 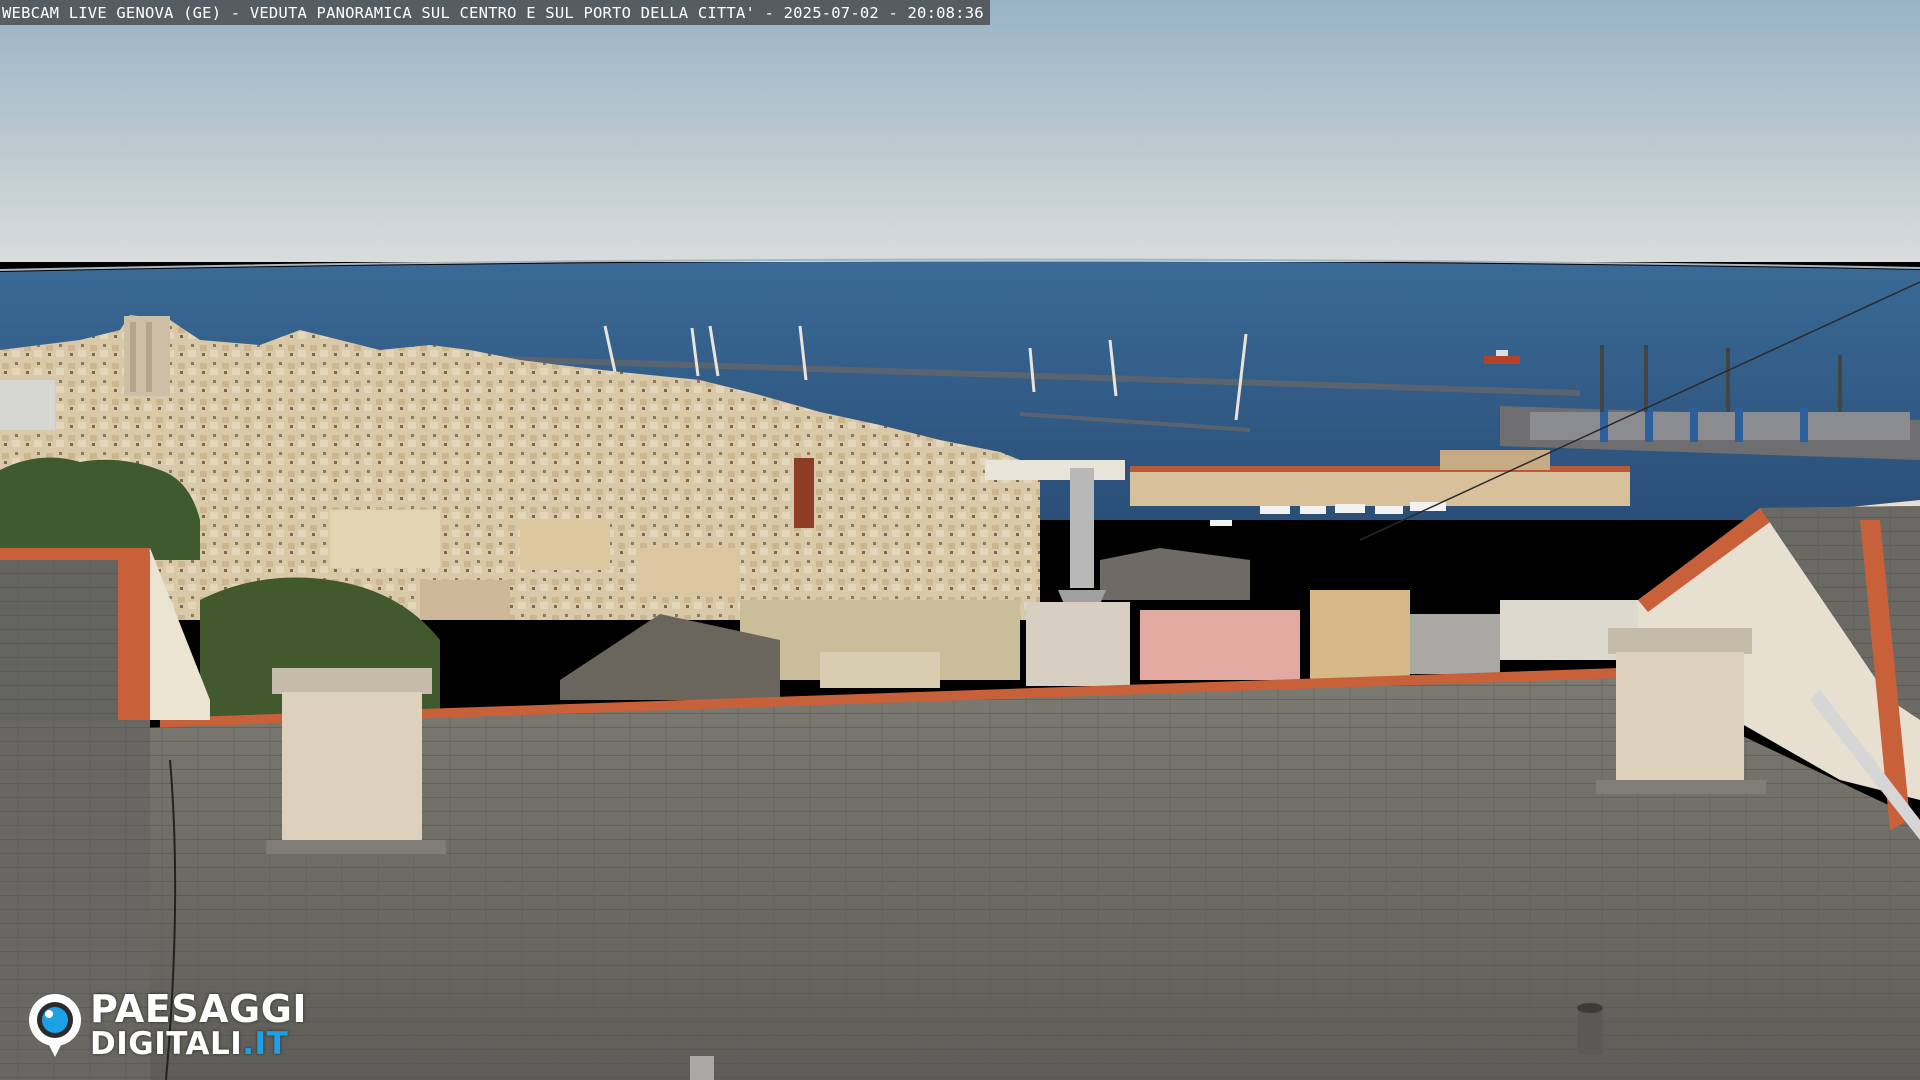 What do you see at coordinates (55, 1025) in the screenshot?
I see `camera-lens-icon` at bounding box center [55, 1025].